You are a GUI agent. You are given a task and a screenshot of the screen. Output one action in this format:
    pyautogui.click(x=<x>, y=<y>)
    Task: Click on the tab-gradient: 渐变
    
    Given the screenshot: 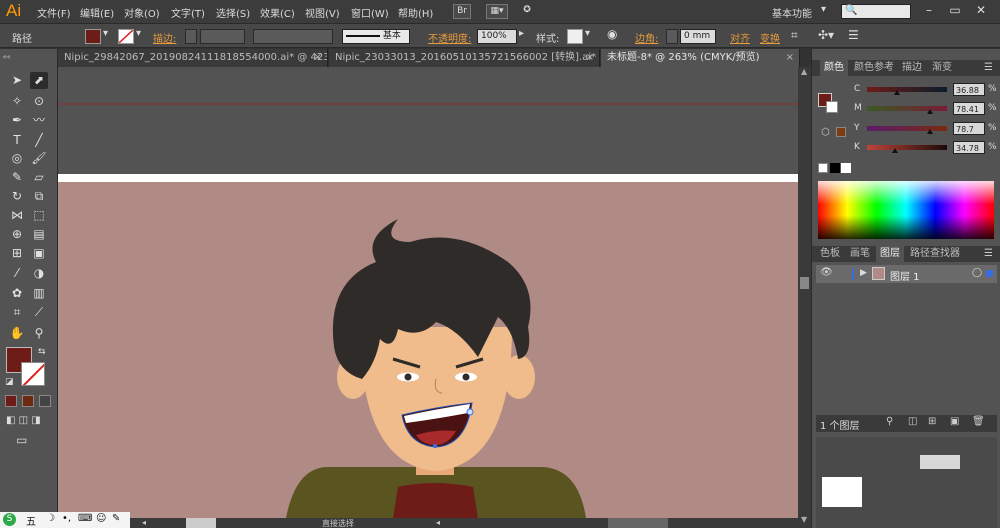 What is the action you would take?
    pyautogui.click(x=942, y=68)
    